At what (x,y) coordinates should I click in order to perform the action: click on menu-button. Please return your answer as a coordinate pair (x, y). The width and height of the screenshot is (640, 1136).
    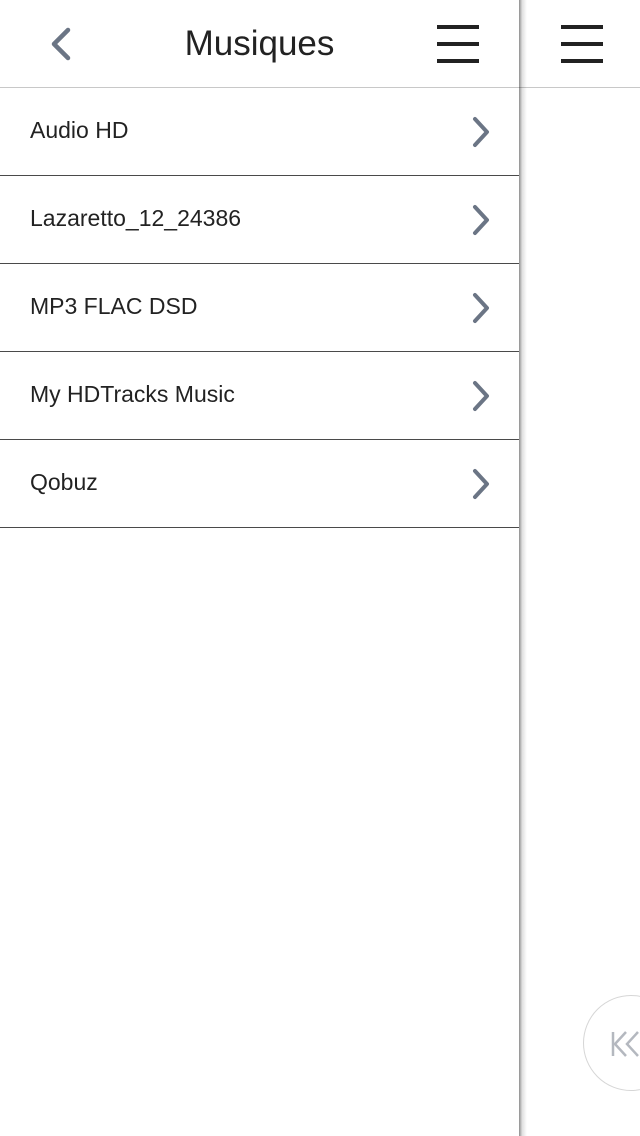
    Looking at the image, I should click on (458, 44).